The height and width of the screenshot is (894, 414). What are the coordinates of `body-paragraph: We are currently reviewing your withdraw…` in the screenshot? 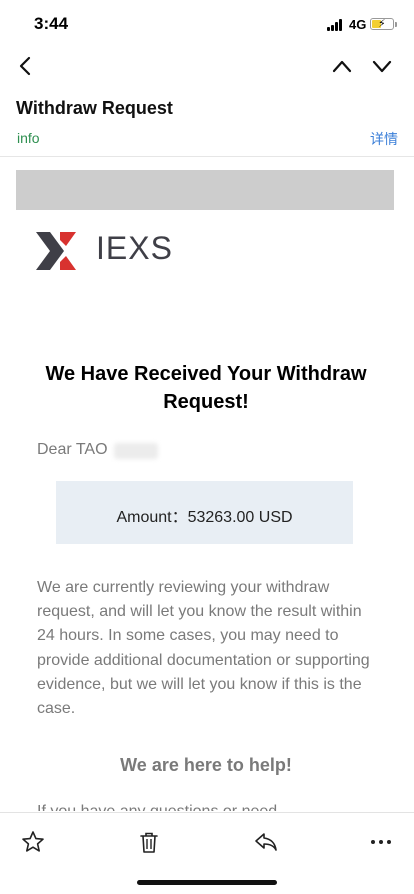 It's located at (203, 648).